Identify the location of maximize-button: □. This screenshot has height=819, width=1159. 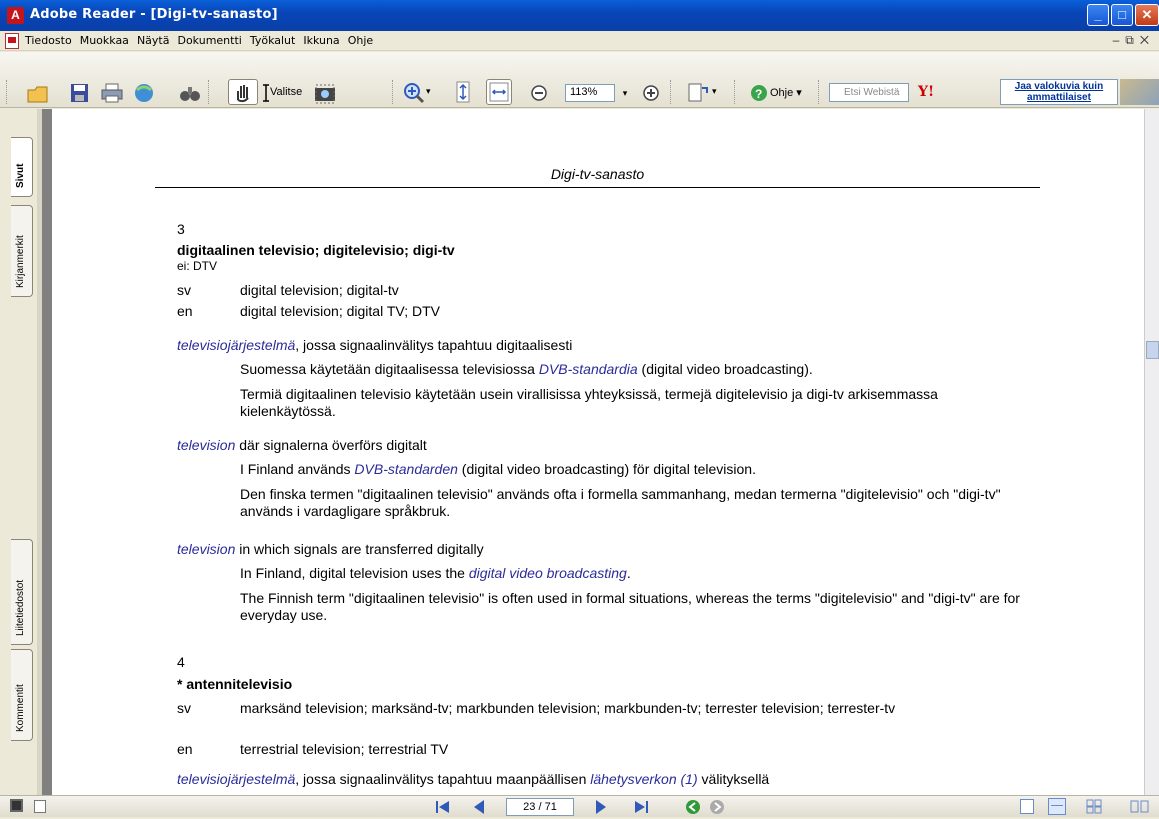
(1122, 15).